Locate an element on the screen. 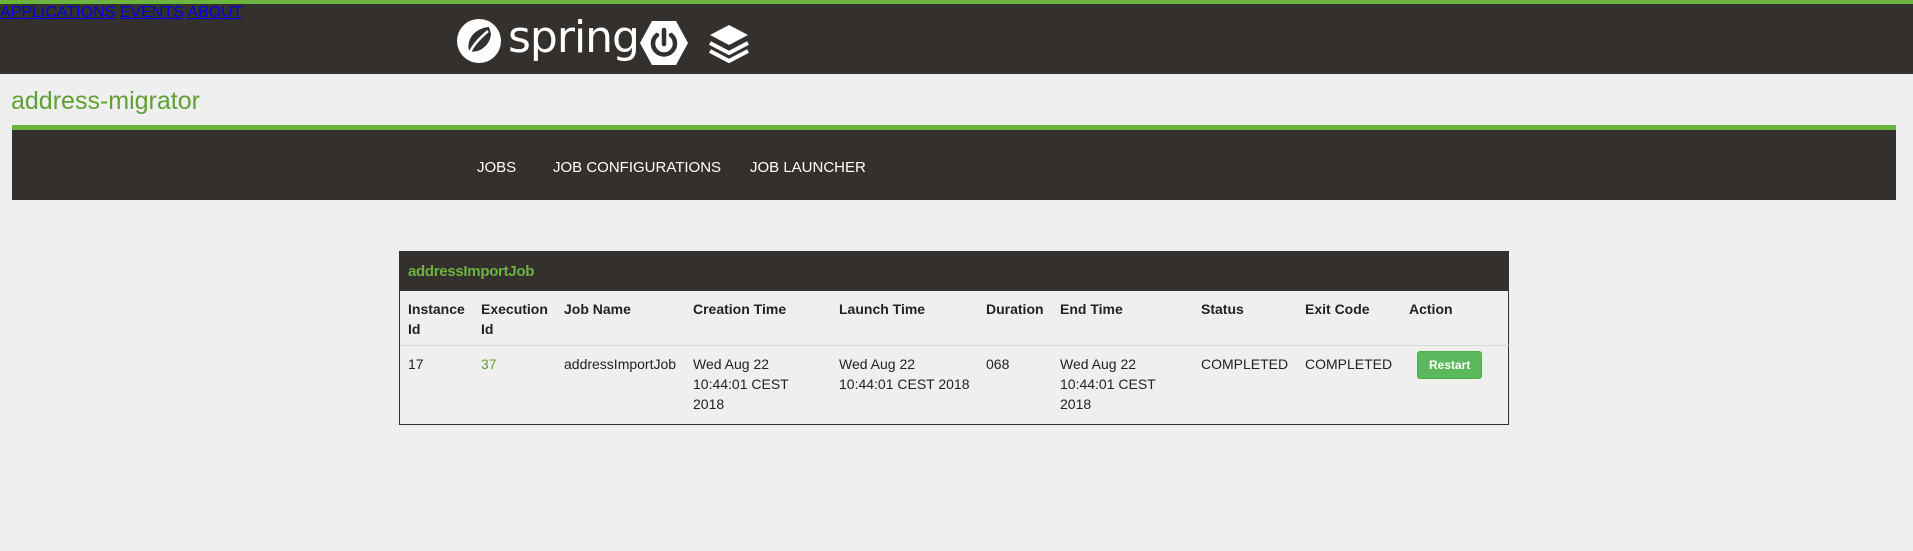 This screenshot has width=1913, height=551. spring-logo: spring is located at coordinates (548, 39).